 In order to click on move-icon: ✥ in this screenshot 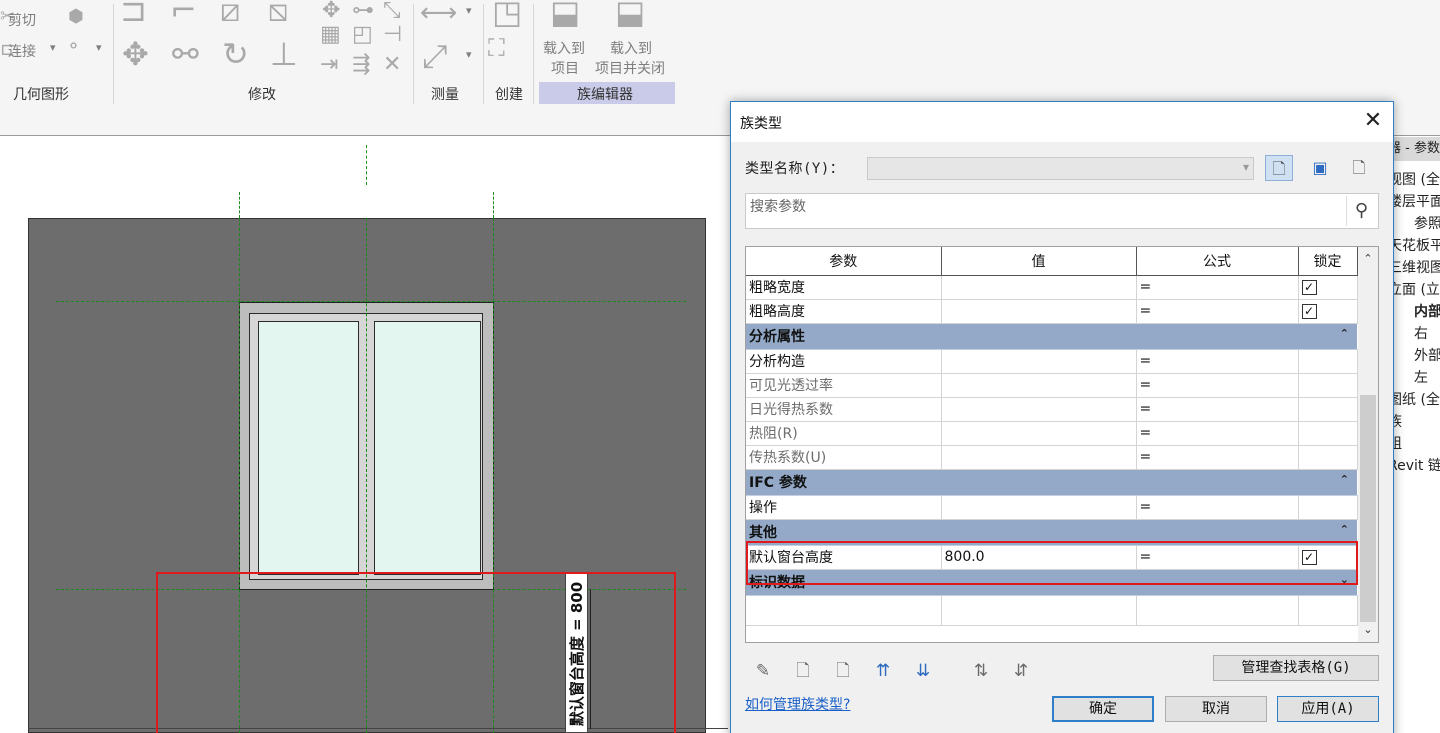, I will do `click(135, 54)`.